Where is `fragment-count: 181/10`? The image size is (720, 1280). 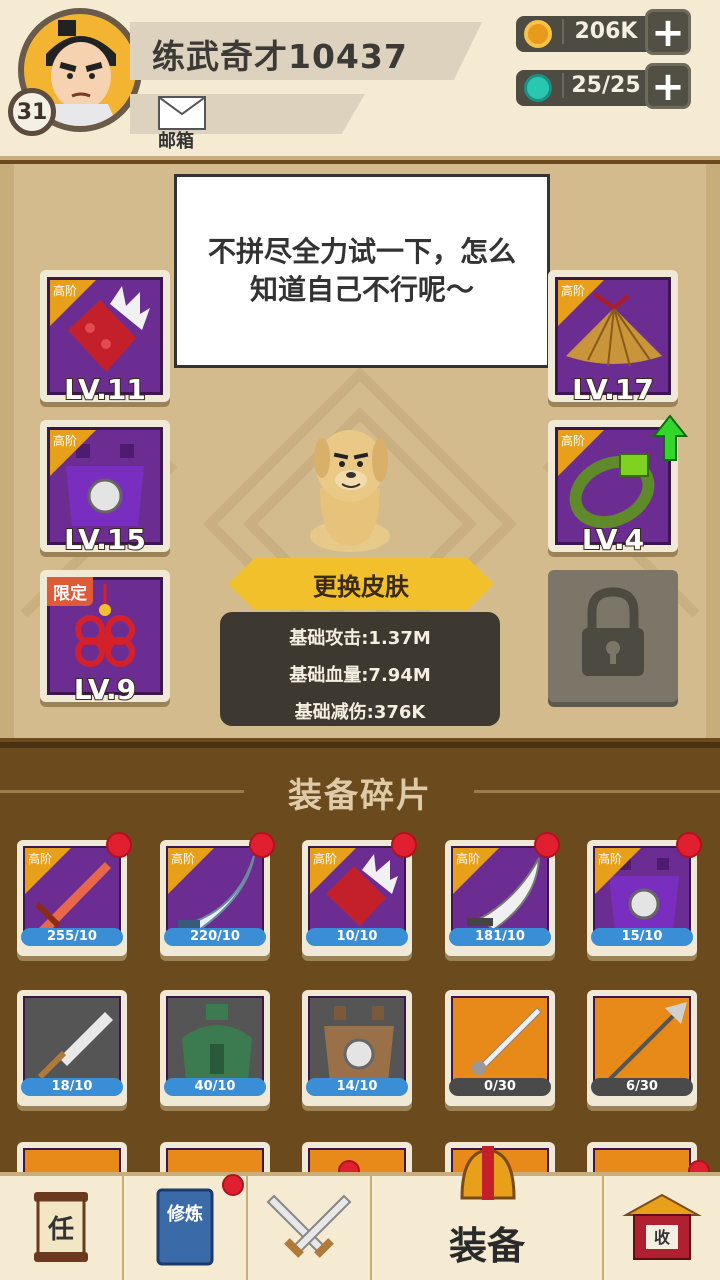 fragment-count: 181/10 is located at coordinates (500, 937).